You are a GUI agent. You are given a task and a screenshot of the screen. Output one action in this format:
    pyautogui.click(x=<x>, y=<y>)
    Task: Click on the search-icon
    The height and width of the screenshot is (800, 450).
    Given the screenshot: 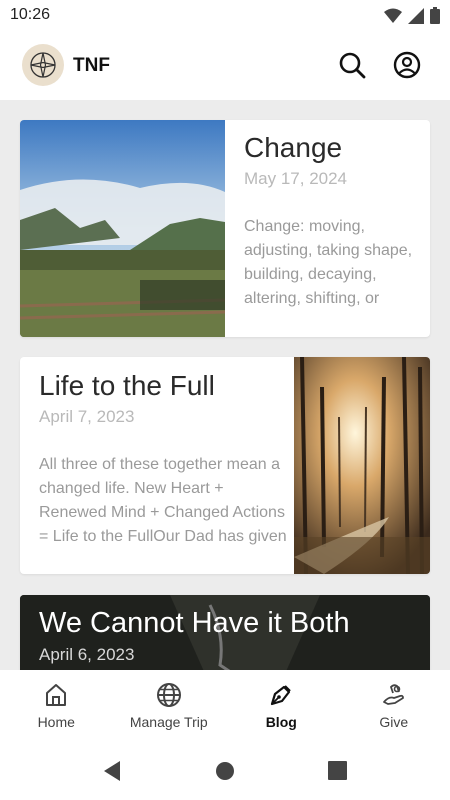 What is the action you would take?
    pyautogui.click(x=352, y=65)
    